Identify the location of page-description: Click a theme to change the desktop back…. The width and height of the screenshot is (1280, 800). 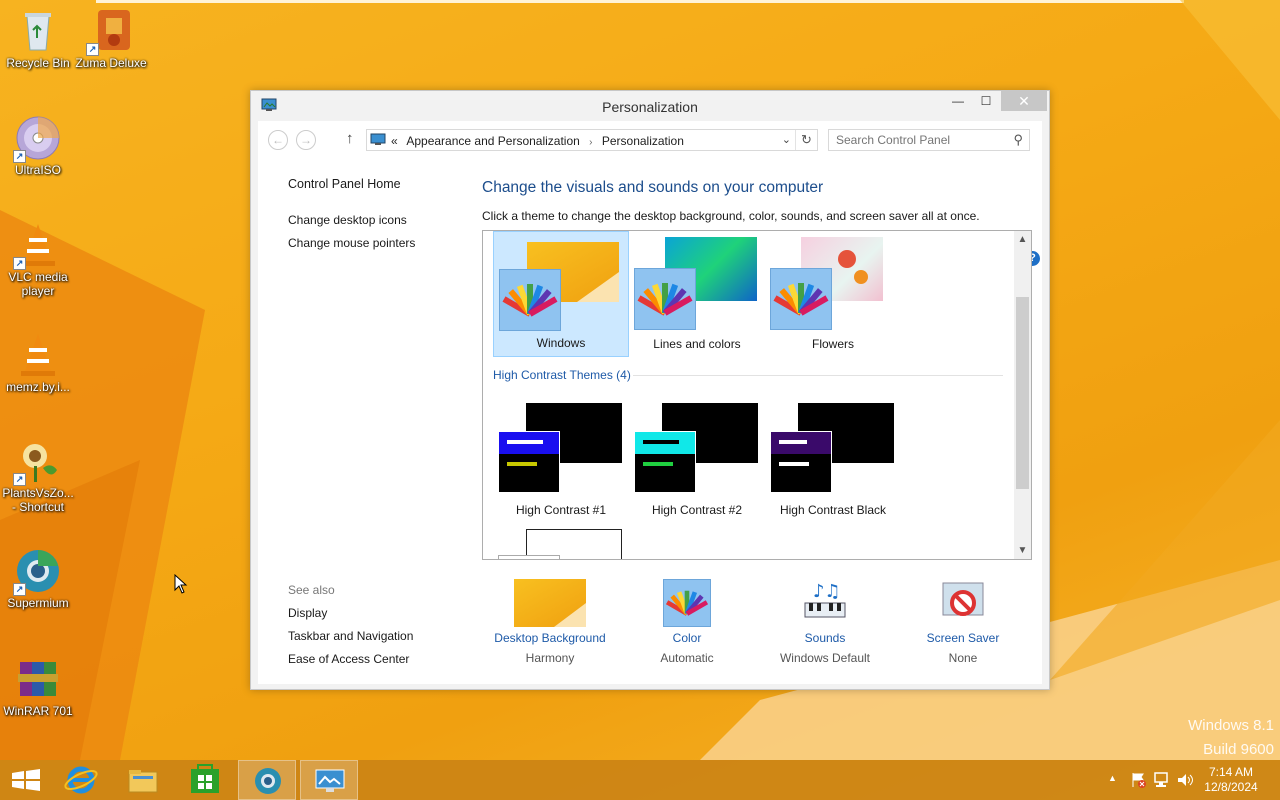
(731, 216).